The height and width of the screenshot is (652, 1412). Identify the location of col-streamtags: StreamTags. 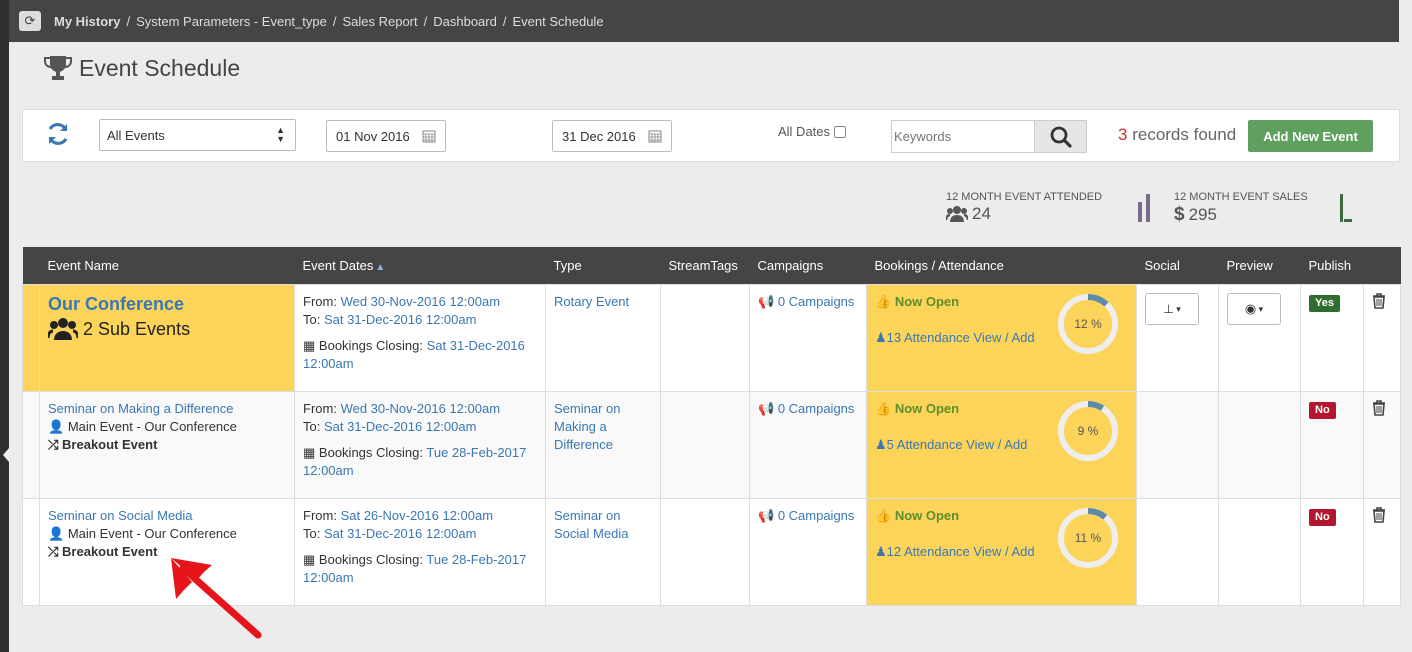
(705, 265).